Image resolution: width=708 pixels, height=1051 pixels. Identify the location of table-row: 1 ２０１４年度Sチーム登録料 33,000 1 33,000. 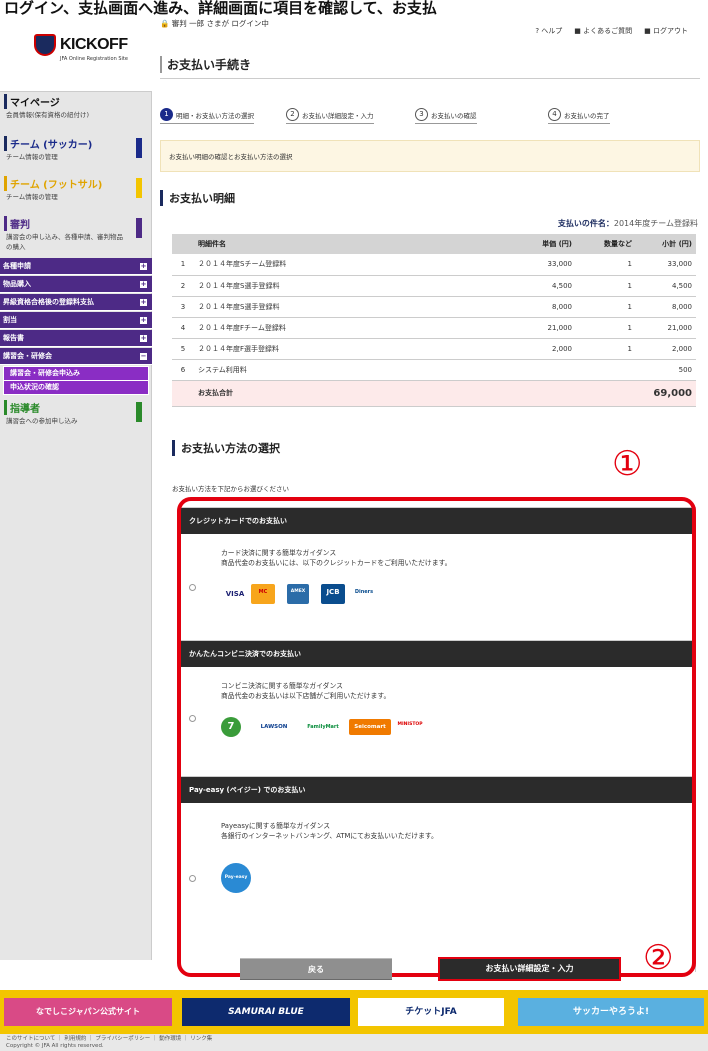
(434, 265).